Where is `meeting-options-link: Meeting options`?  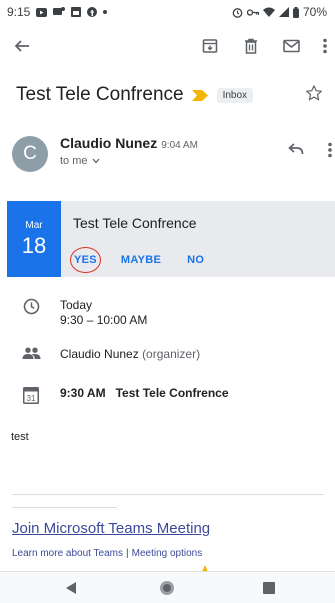 meeting-options-link: Meeting options is located at coordinates (167, 553).